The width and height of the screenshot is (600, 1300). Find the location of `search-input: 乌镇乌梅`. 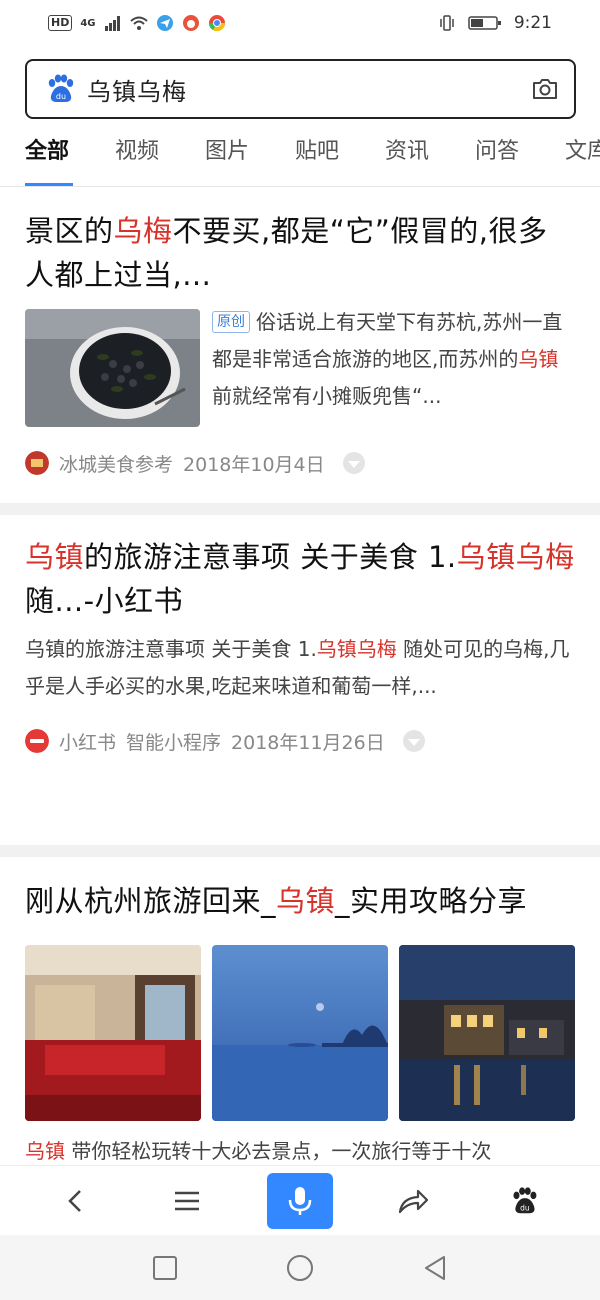

search-input: 乌镇乌梅 is located at coordinates (137, 89).